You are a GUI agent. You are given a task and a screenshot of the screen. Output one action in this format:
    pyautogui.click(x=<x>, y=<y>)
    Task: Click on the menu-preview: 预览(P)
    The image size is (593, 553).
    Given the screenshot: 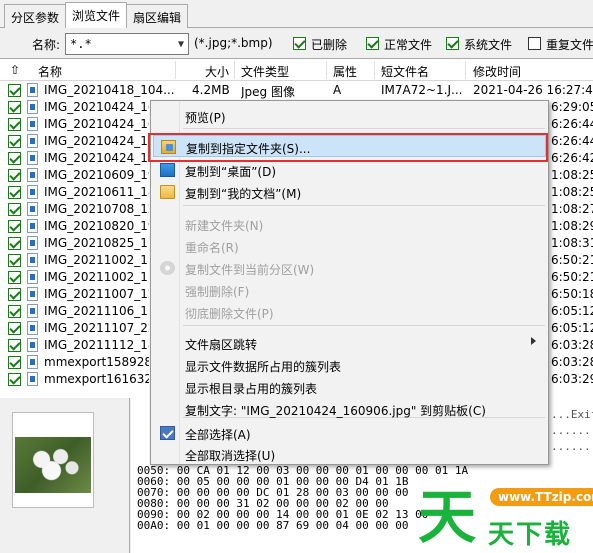 What is the action you would take?
    pyautogui.click(x=349, y=116)
    